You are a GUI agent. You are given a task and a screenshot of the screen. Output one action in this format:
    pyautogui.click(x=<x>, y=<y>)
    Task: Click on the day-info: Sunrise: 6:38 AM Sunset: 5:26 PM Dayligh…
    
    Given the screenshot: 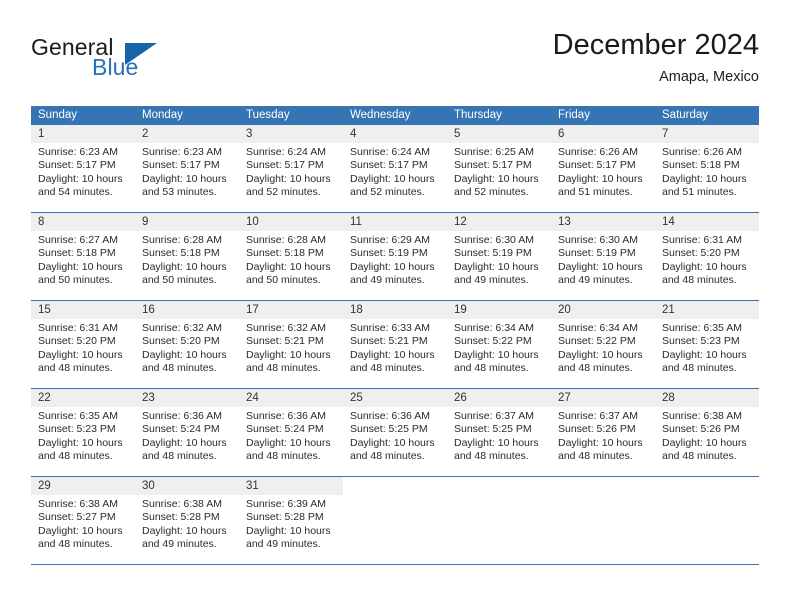 What is the action you would take?
    pyautogui.click(x=707, y=435)
    